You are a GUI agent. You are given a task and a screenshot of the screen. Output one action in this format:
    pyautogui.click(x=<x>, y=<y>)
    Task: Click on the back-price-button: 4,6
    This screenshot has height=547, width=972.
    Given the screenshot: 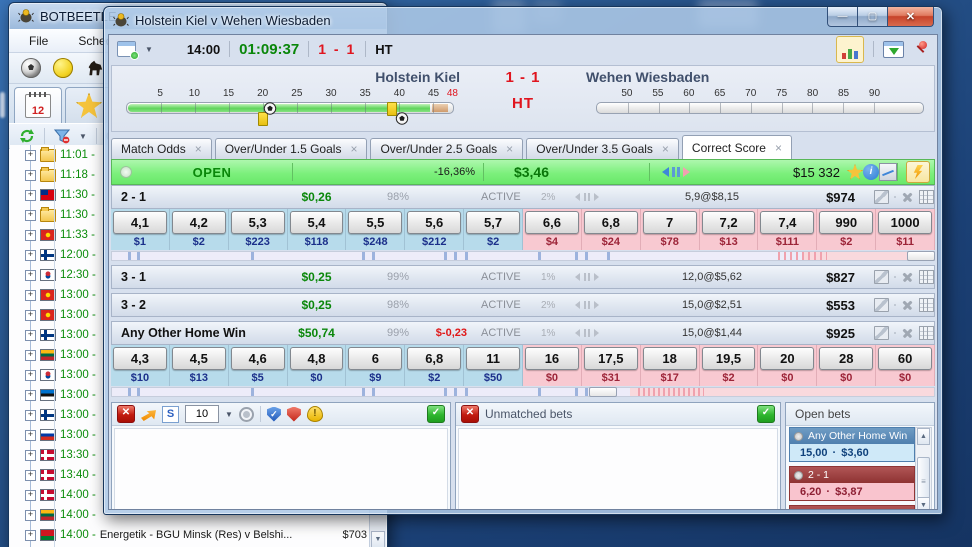 What is the action you would take?
    pyautogui.click(x=257, y=358)
    